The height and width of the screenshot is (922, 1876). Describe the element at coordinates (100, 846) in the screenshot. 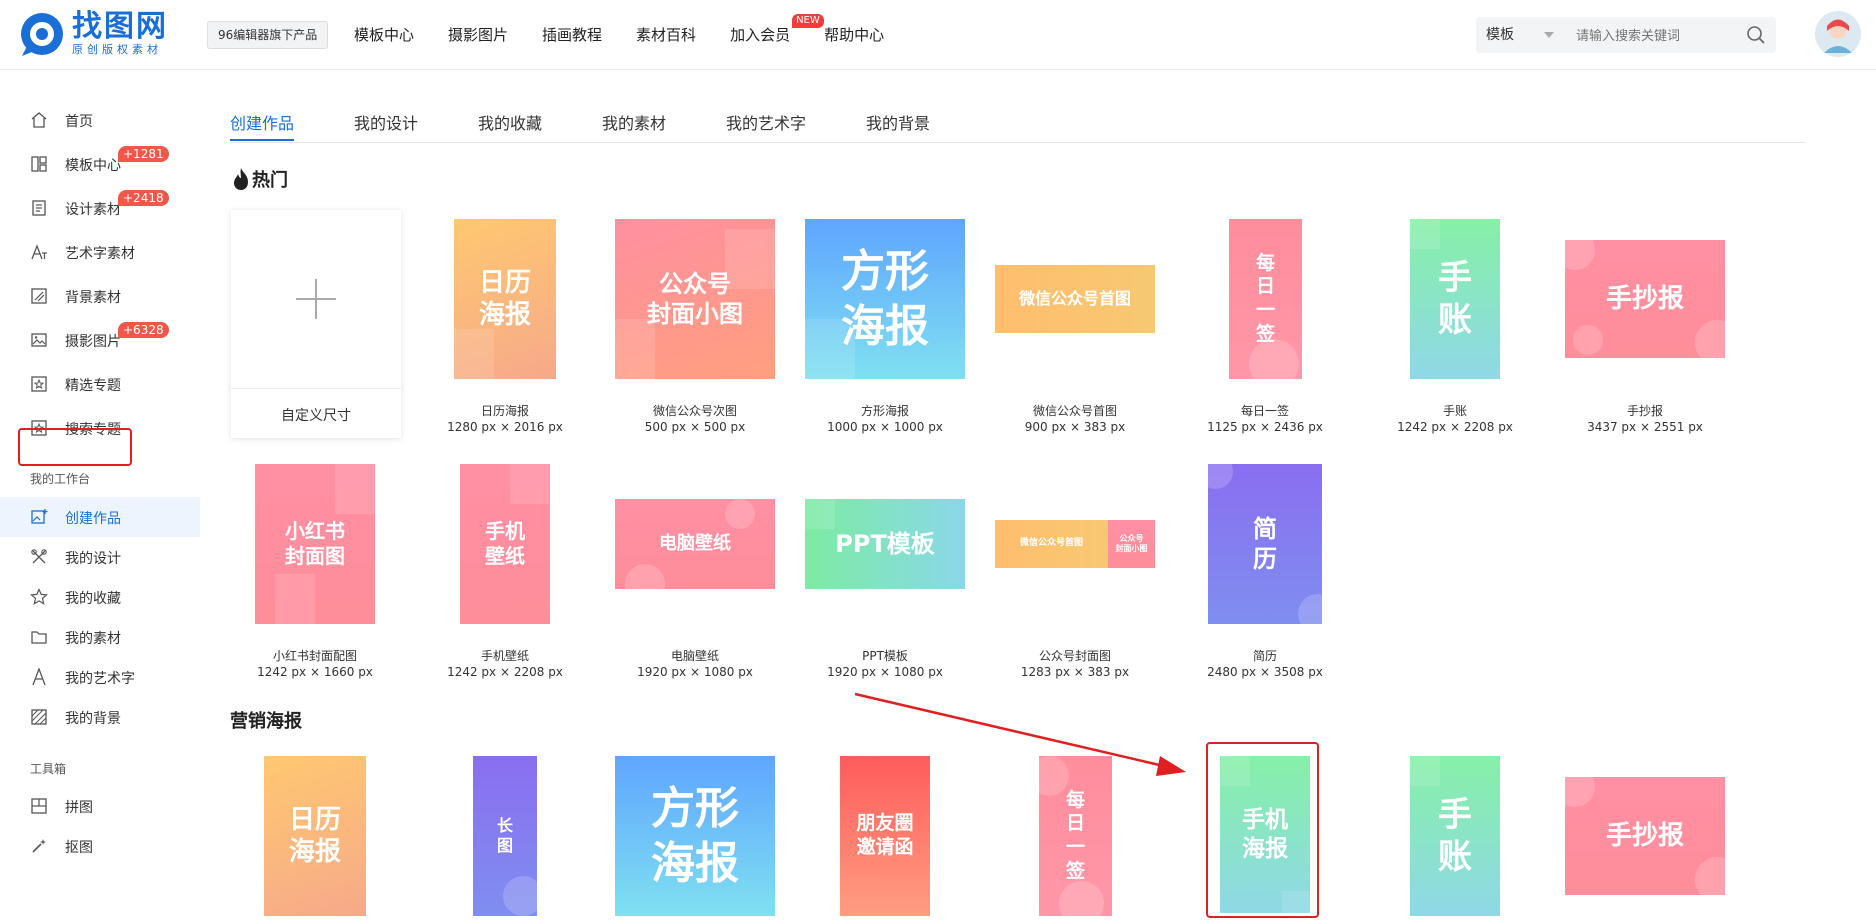

I see `sidebar-item-cutout: 抠图` at that location.